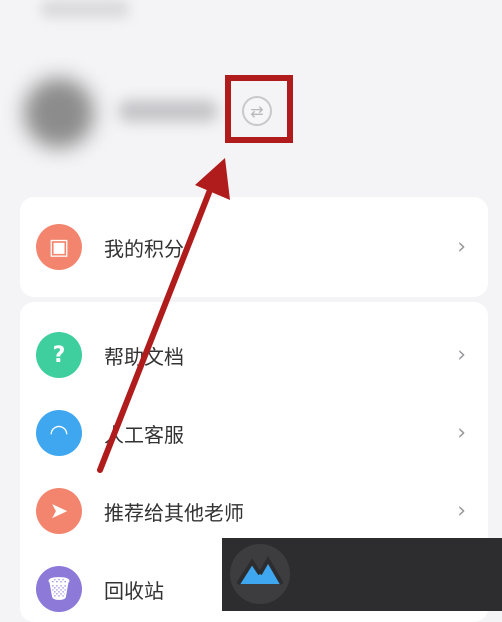 The width and height of the screenshot is (502, 622). I want to click on annotation-arrow, so click(163, 315).